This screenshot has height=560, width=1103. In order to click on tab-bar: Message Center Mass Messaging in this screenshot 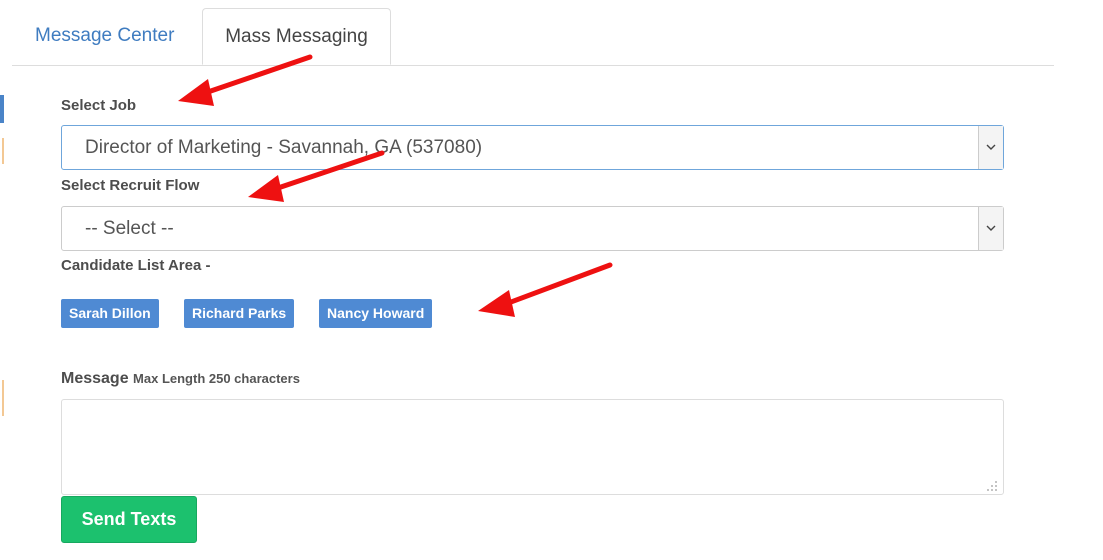, I will do `click(533, 37)`.